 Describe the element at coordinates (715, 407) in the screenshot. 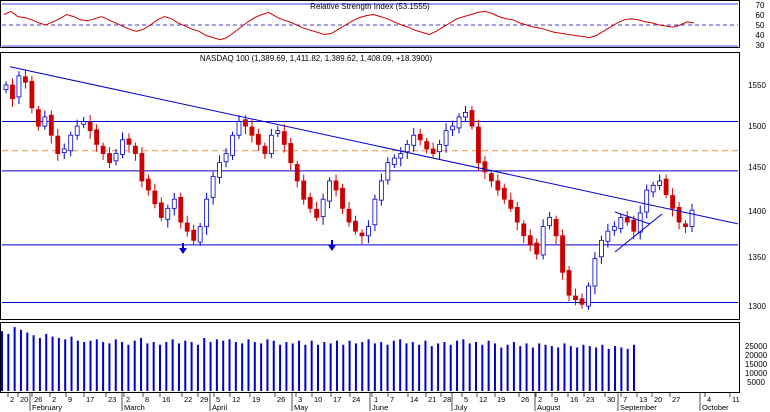

I see `month-label: October` at that location.